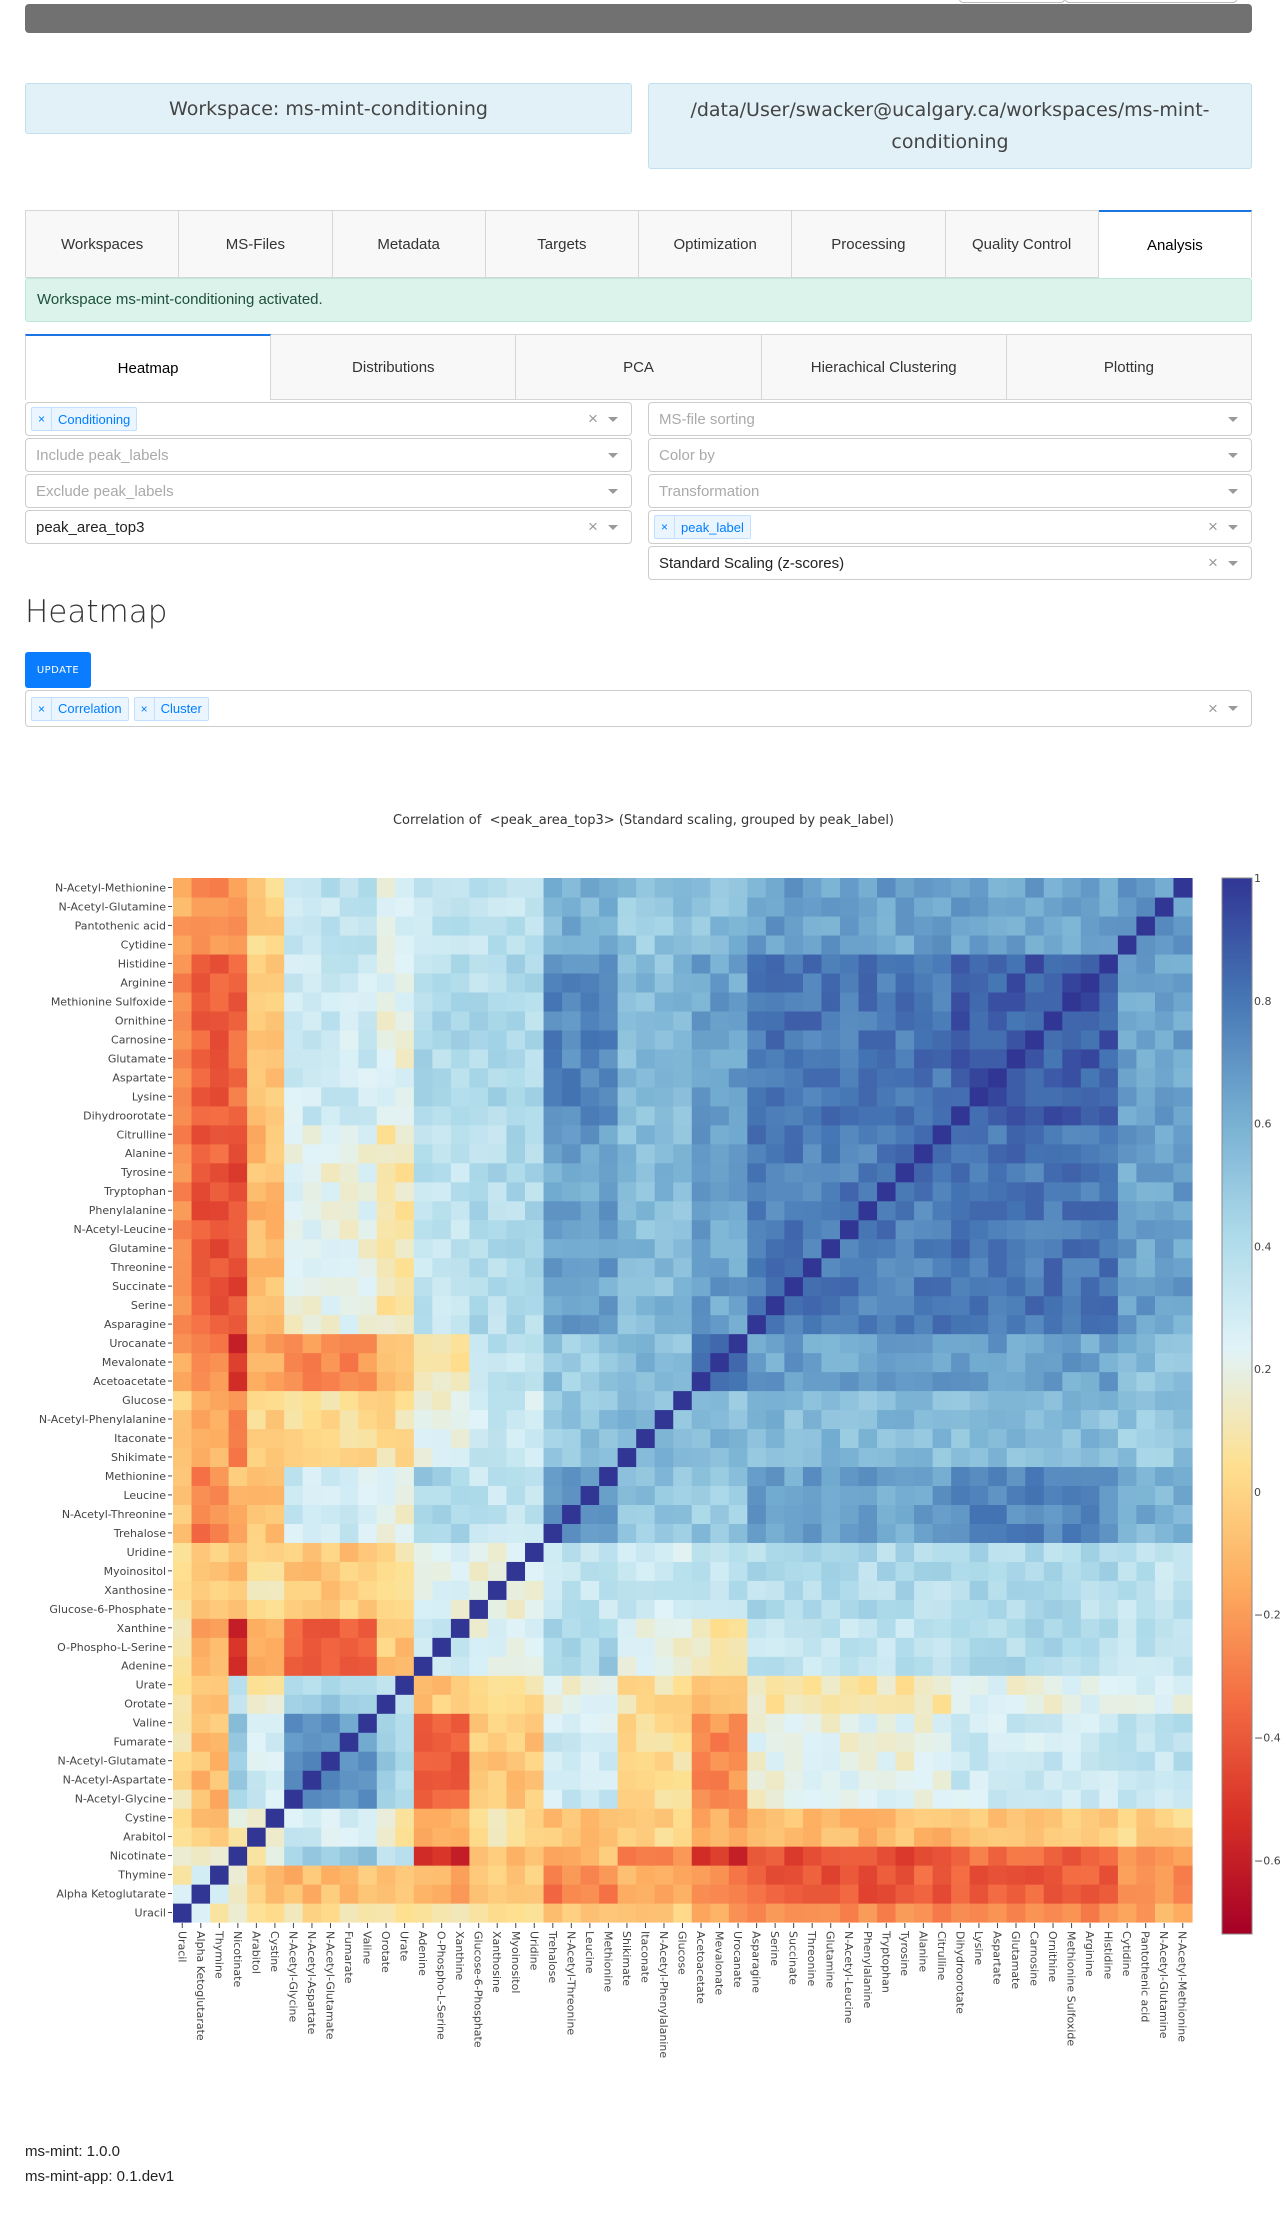 The image size is (1287, 2216). Describe the element at coordinates (1175, 244) in the screenshot. I see `tab-analysis: Analysis` at that location.